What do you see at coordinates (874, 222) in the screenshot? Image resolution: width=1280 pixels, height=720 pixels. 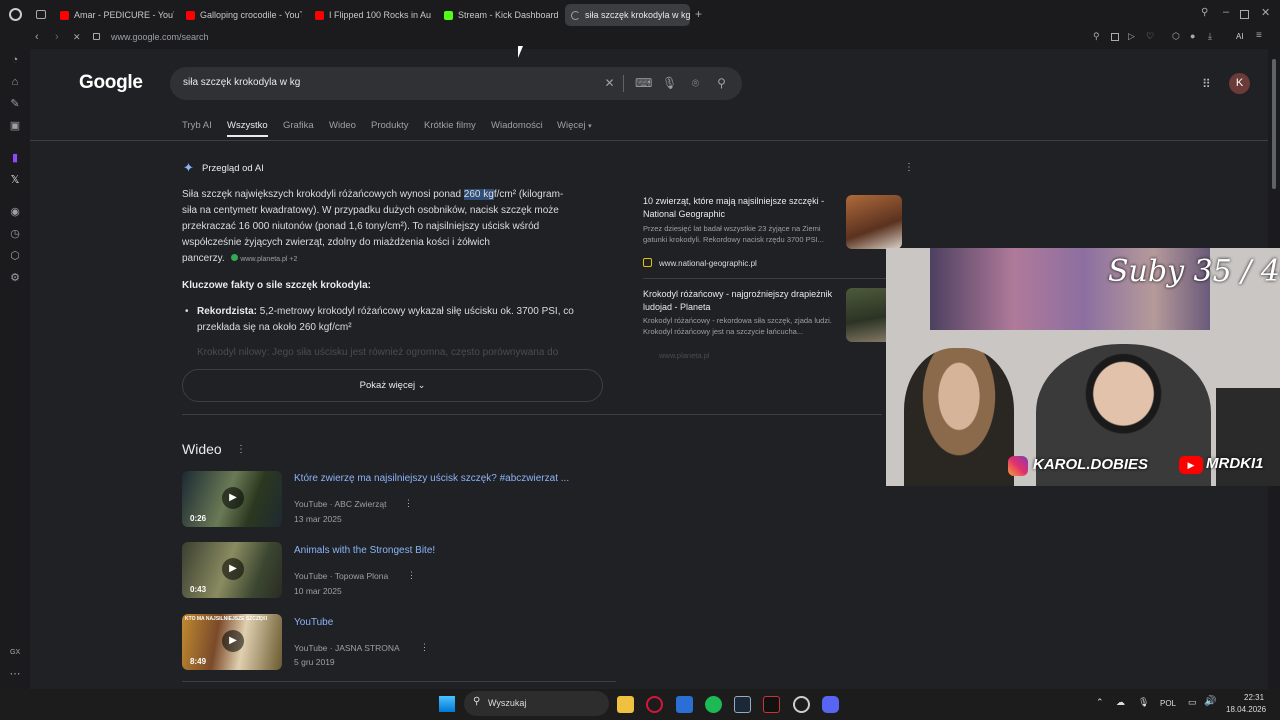 I see `source-card-thumbnail` at bounding box center [874, 222].